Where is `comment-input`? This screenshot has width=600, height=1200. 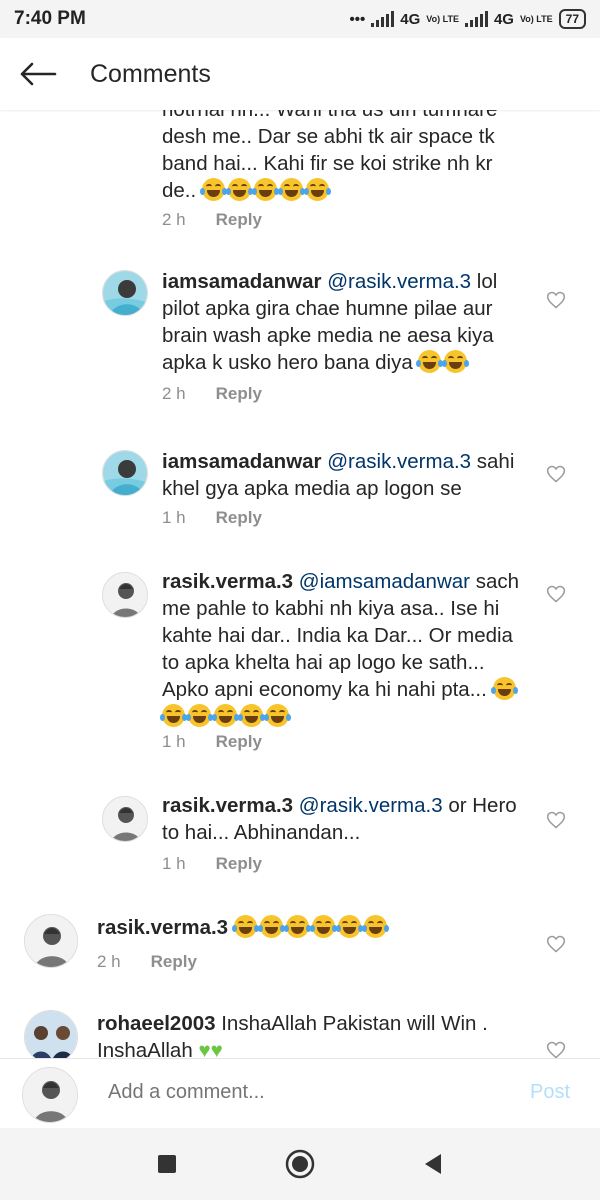 comment-input is located at coordinates (298, 1092).